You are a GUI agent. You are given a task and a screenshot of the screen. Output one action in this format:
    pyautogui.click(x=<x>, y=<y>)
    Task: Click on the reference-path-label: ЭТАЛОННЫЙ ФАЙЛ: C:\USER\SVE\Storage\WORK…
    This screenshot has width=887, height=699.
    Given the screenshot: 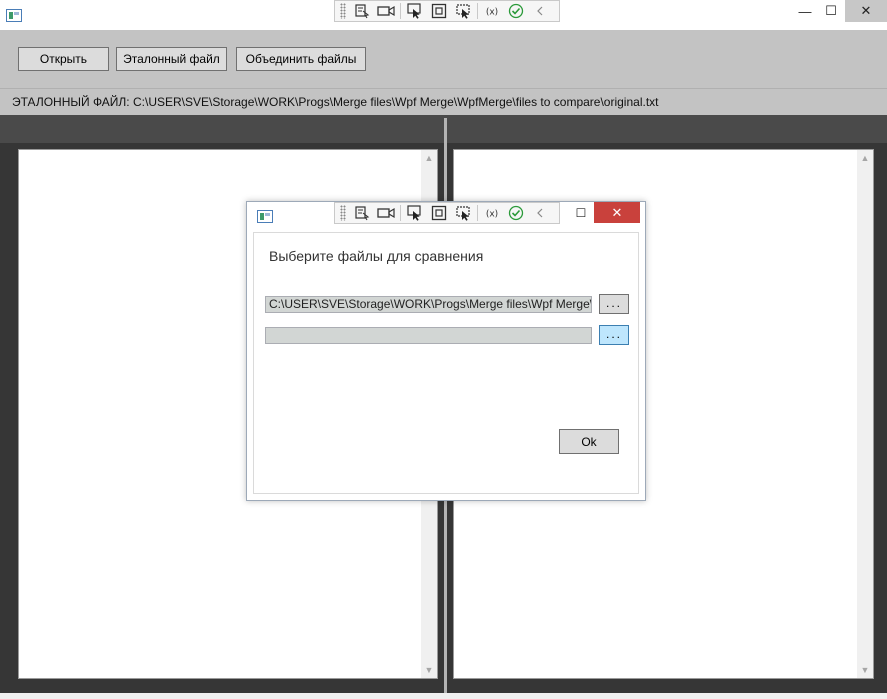 What is the action you would take?
    pyautogui.click(x=443, y=101)
    